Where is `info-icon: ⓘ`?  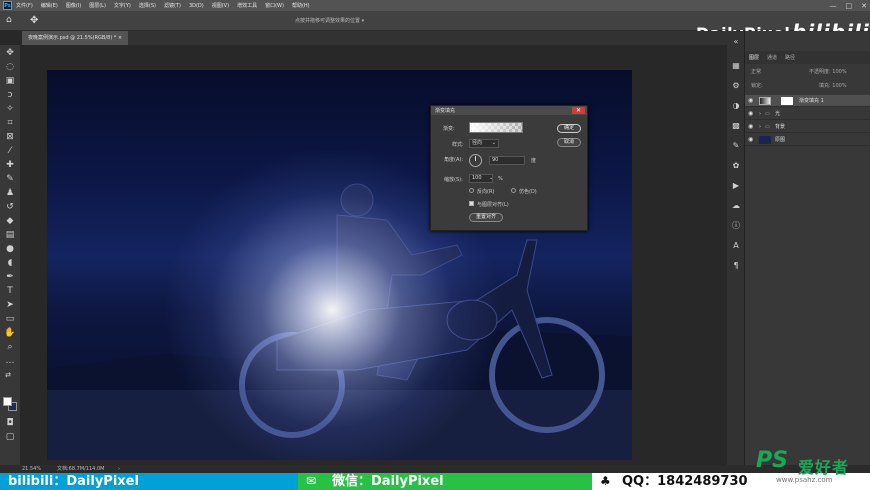 info-icon: ⓘ is located at coordinates (736, 226).